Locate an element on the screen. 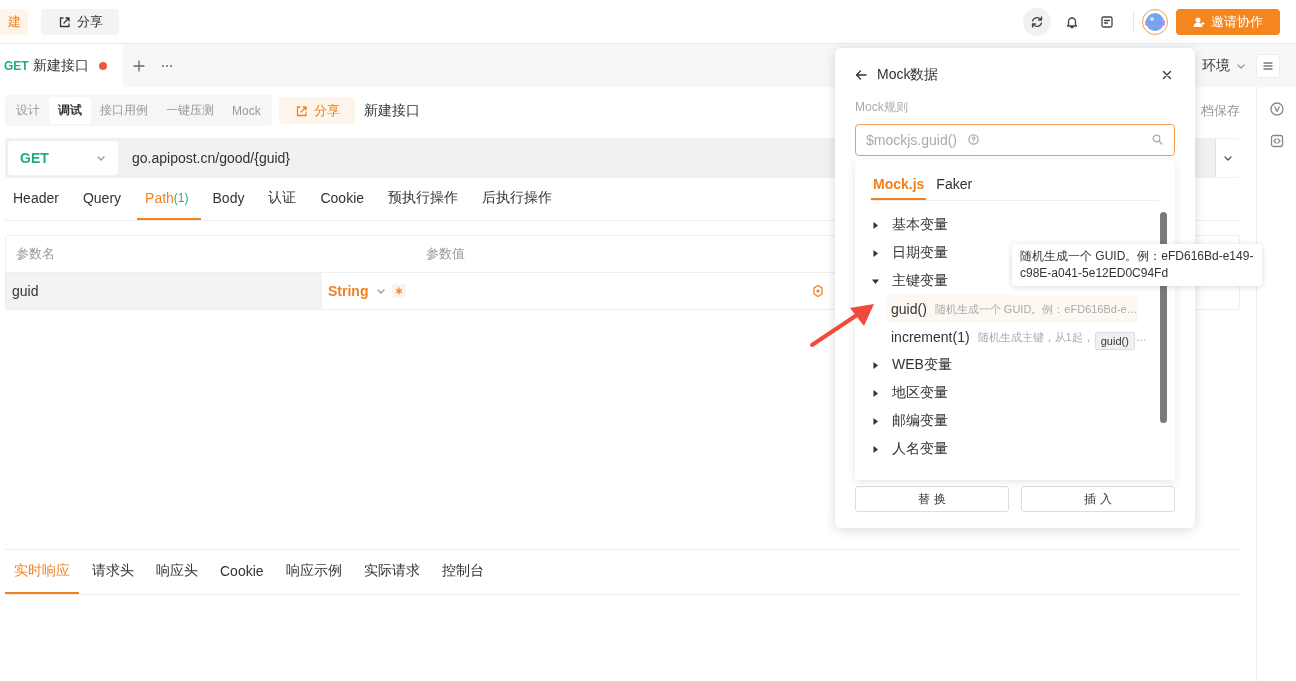  column-header: 参数名 is located at coordinates (35, 254).